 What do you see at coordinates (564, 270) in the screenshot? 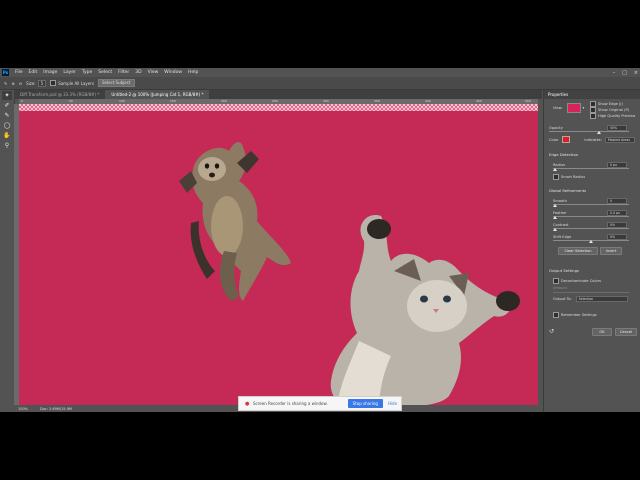
I see `output-settings-header: Output Settings` at bounding box center [564, 270].